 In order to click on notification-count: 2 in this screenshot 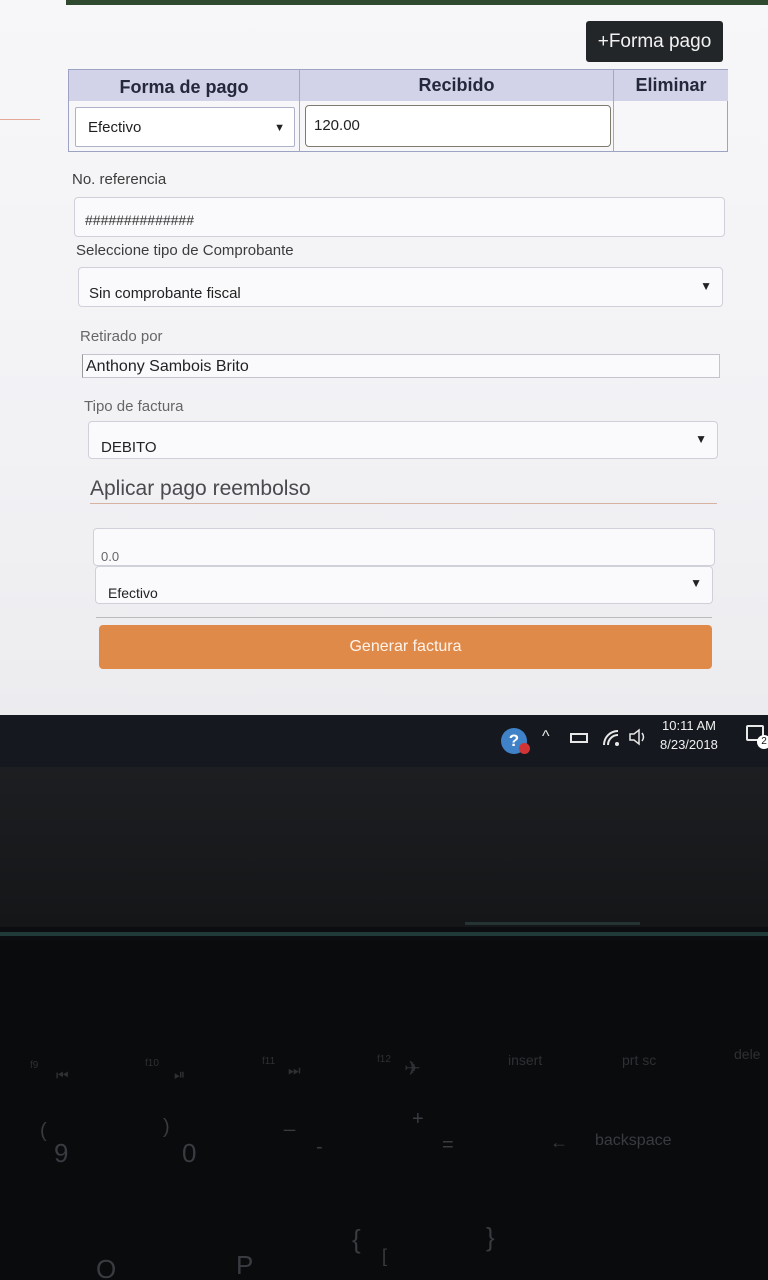, I will do `click(762, 742)`.